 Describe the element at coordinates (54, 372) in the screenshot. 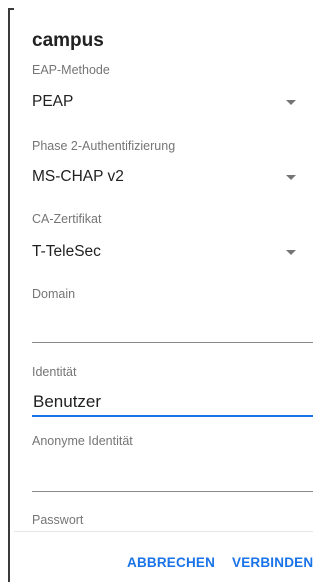

I see `identity-label: Identität` at that location.